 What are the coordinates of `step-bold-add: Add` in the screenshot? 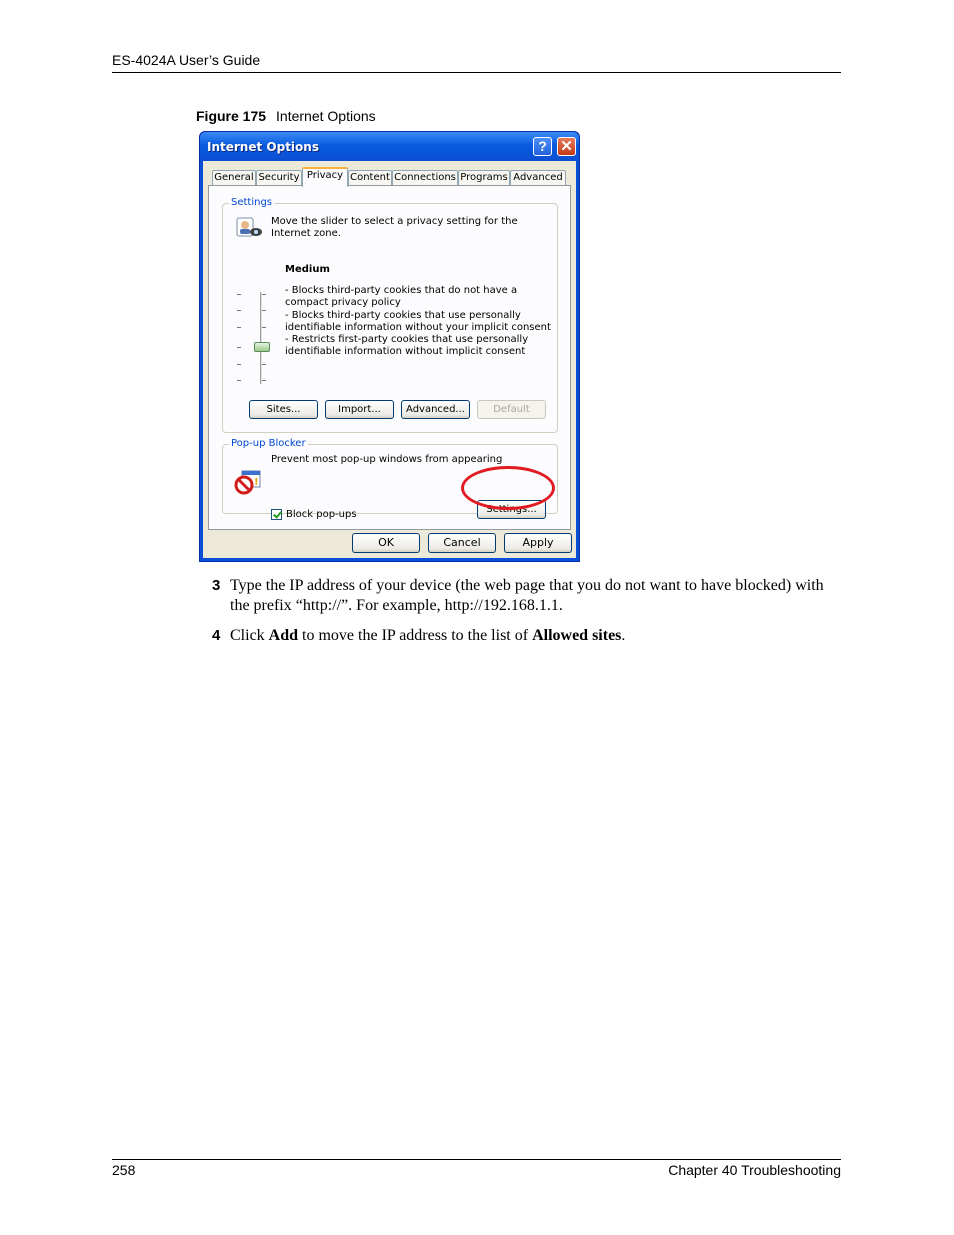 It's located at (283, 635).